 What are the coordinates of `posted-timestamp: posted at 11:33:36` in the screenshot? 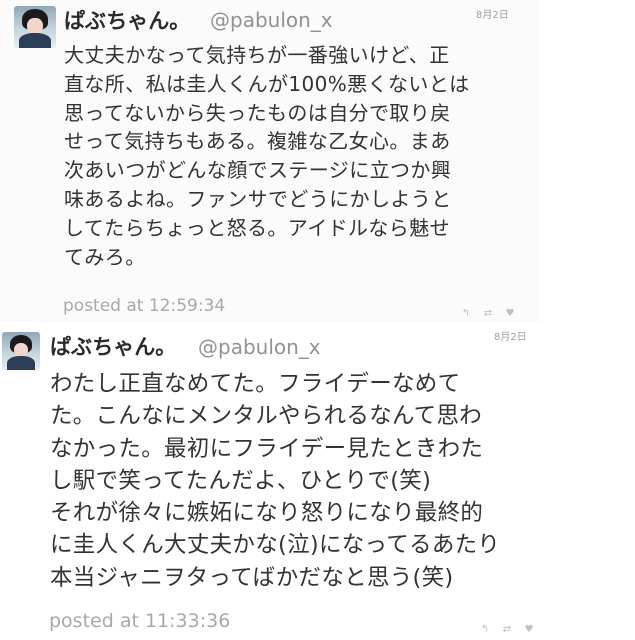 It's located at (140, 621).